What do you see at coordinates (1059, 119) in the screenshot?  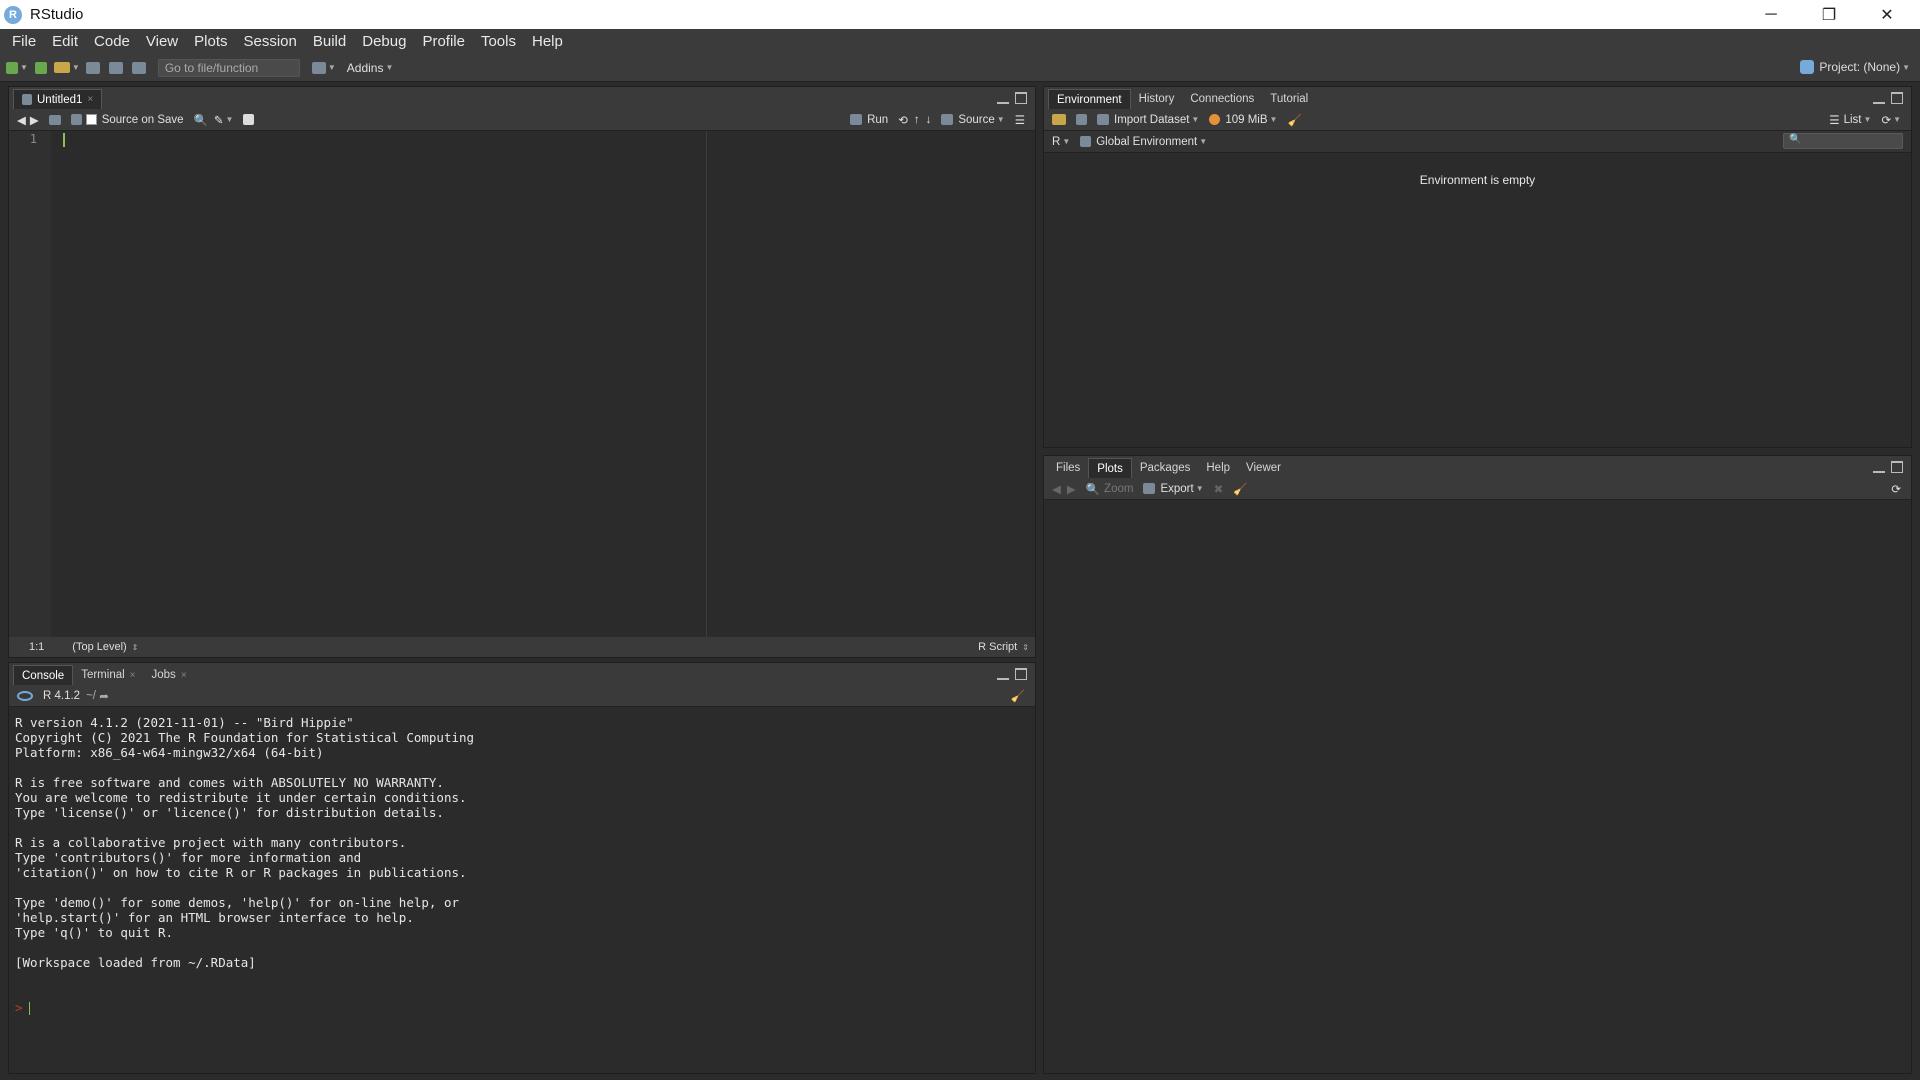 I see `load-workspace-icon` at bounding box center [1059, 119].